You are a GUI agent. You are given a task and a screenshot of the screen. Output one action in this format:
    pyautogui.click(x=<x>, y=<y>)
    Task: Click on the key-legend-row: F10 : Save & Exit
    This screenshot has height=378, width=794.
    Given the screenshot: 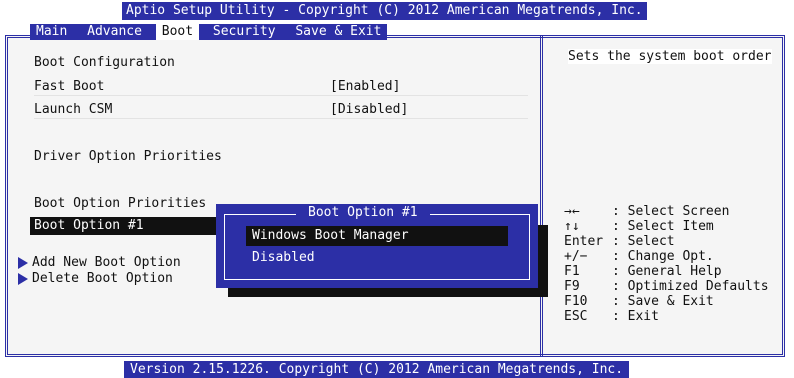 What is the action you would take?
    pyautogui.click(x=675, y=301)
    